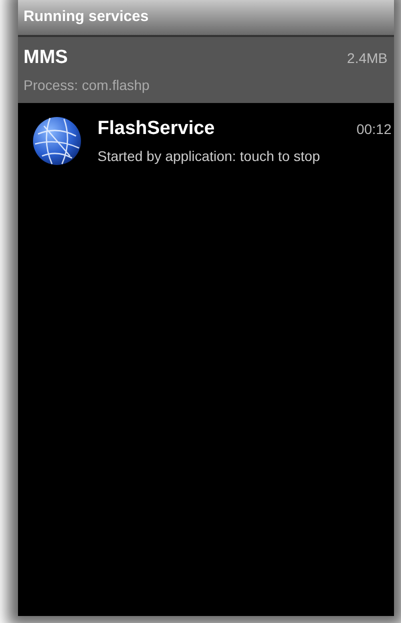 The width and height of the screenshot is (401, 623). What do you see at coordinates (156, 129) in the screenshot?
I see `service-name: FlashService` at bounding box center [156, 129].